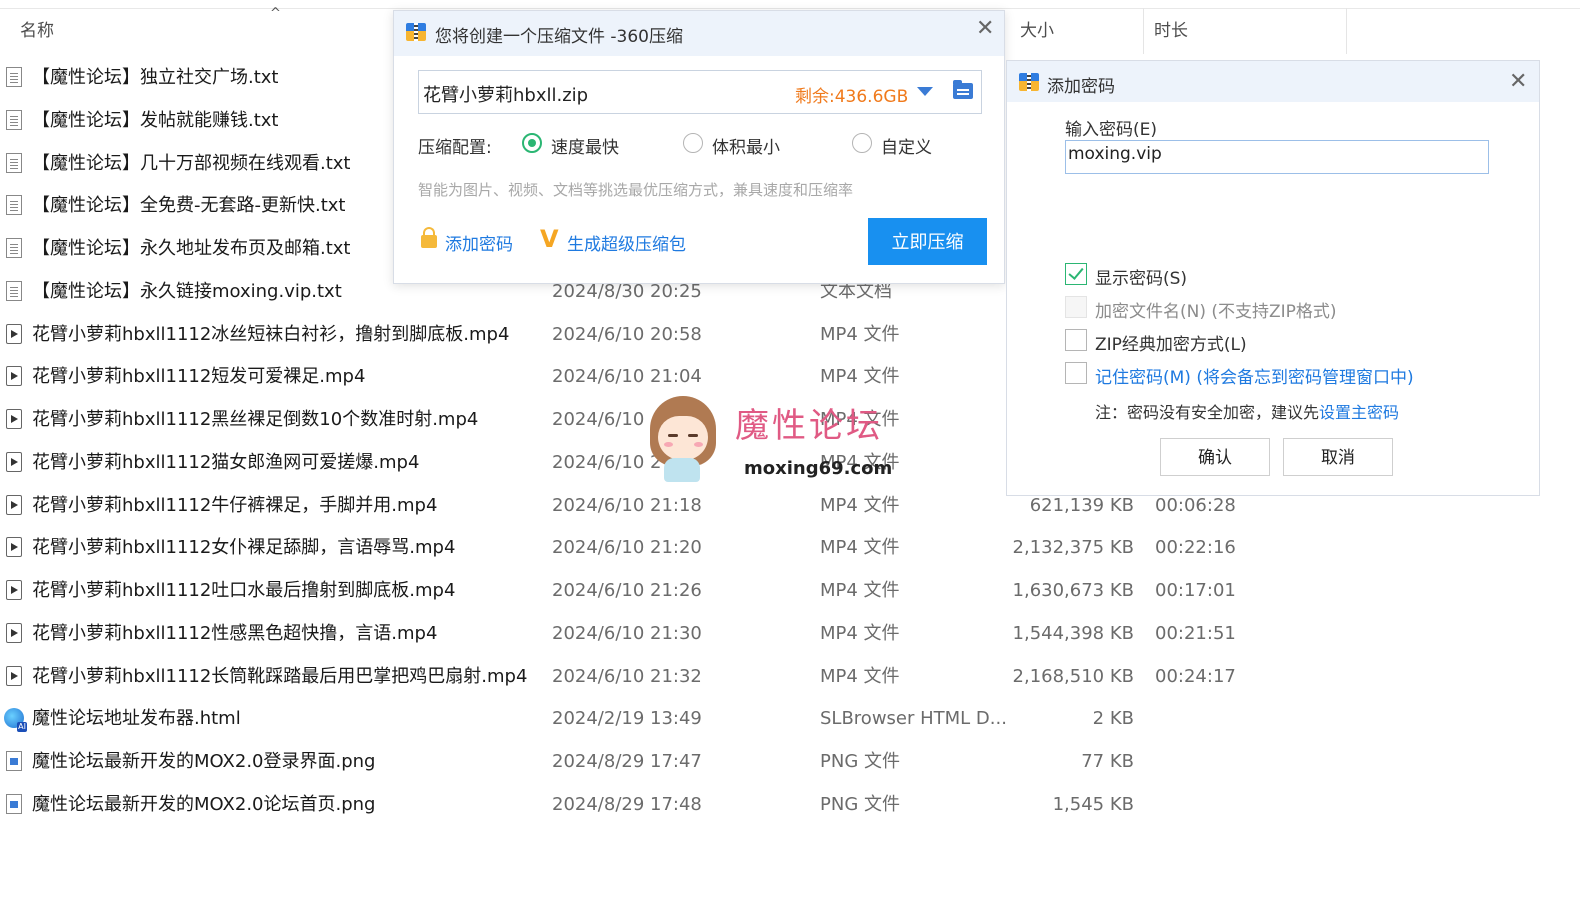 This screenshot has height=899, width=1580. What do you see at coordinates (255, 419) in the screenshot?
I see `file-name: 花臂小萝莉hbxll1112黑丝裸足倒数10个数准时射.mp4` at bounding box center [255, 419].